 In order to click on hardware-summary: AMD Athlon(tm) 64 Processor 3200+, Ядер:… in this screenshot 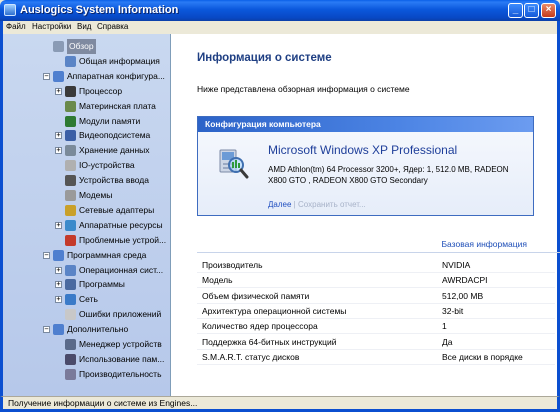, I will do `click(388, 175)`.